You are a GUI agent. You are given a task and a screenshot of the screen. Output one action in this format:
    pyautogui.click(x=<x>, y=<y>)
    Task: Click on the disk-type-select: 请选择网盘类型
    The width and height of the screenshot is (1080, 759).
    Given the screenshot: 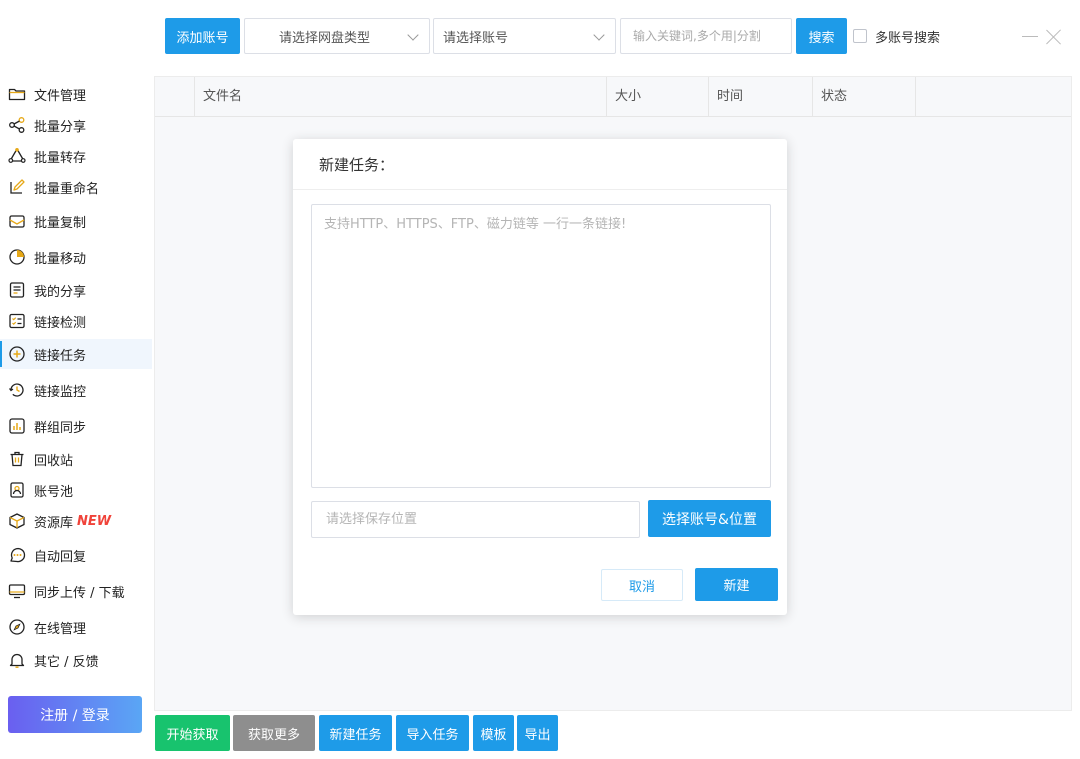 What is the action you would take?
    pyautogui.click(x=337, y=36)
    